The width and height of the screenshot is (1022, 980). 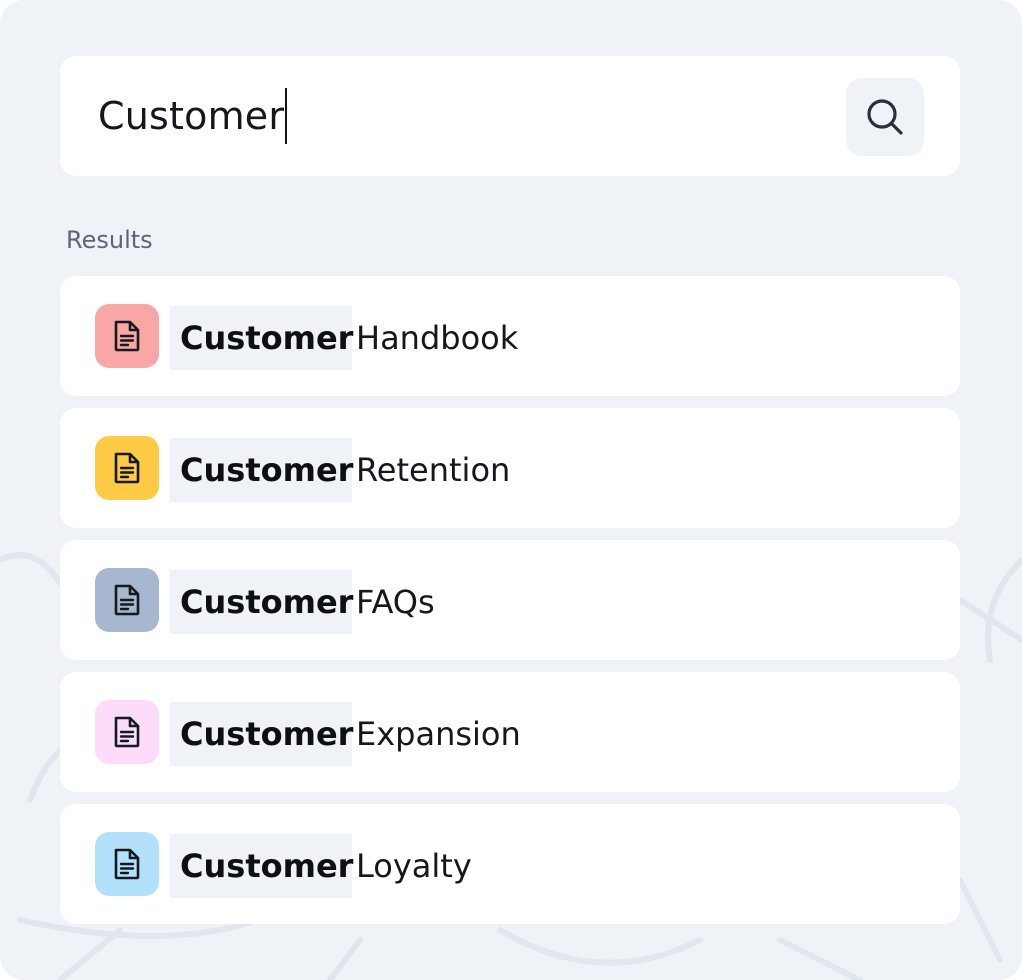 What do you see at coordinates (191, 116) in the screenshot?
I see `search-input-value: Customer` at bounding box center [191, 116].